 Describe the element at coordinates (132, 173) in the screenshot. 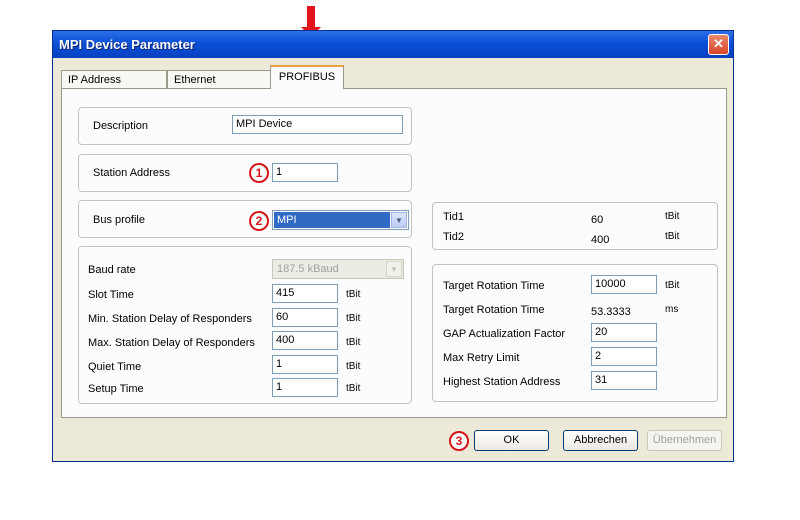

I see `station-address-label: Station Address` at that location.